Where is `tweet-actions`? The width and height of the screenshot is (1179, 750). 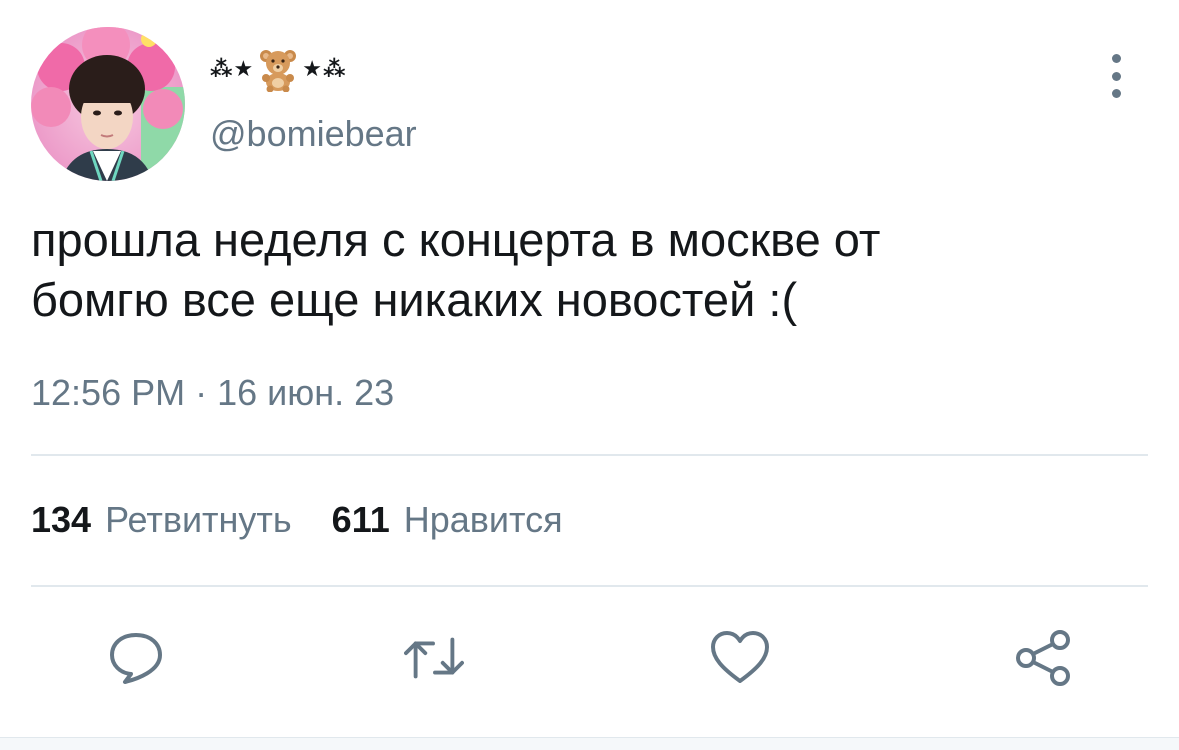
tweet-actions is located at coordinates (589, 658).